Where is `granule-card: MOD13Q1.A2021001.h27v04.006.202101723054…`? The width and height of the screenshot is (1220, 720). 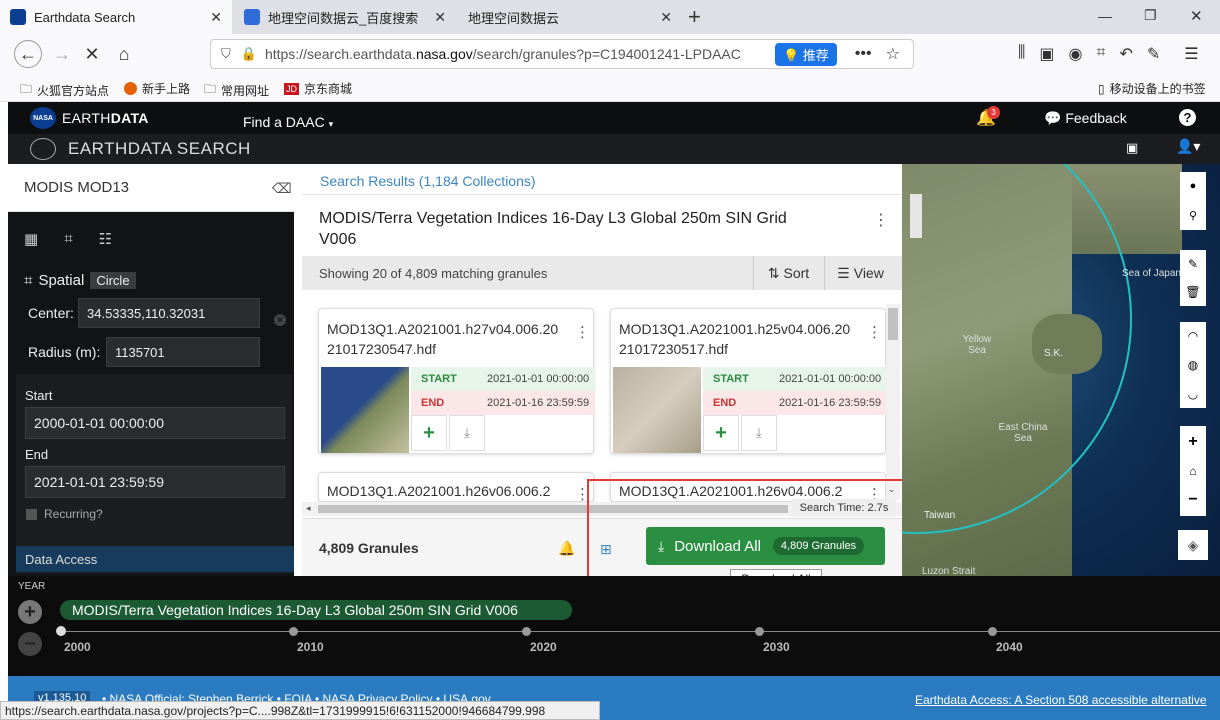
granule-card: MOD13Q1.A2021001.h27v04.006.202101723054… is located at coordinates (456, 381).